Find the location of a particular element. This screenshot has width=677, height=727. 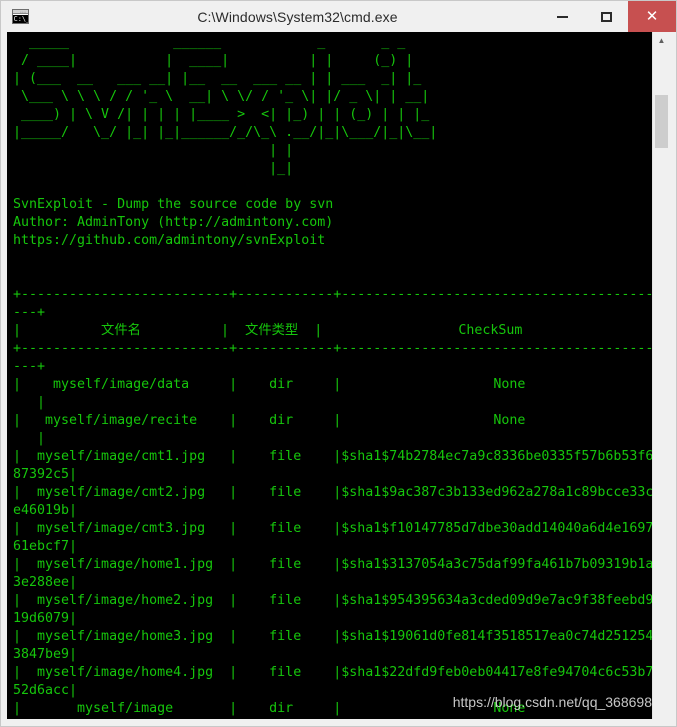

window-controls: ✕ is located at coordinates (608, 16).